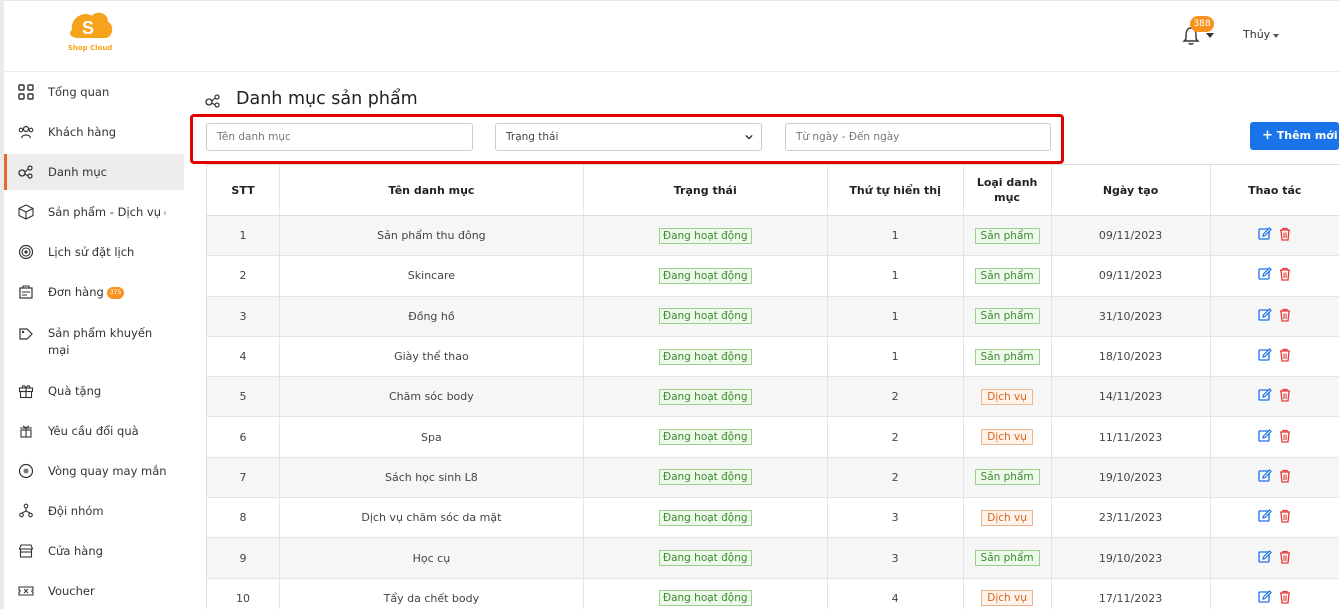 The width and height of the screenshot is (1339, 609). I want to click on header-category-type: Loại danh mục, so click(1007, 190).